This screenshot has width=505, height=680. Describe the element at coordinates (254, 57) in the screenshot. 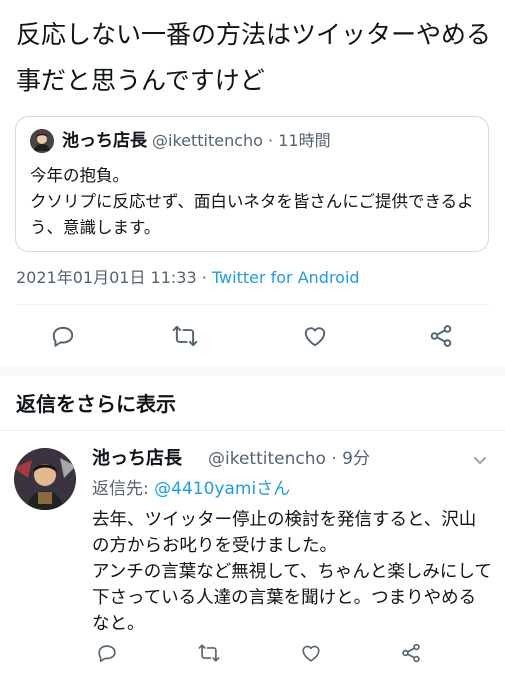

I see `tweet-text: 反応しない一番の方法はツイッターやめる事だと思うんですけど` at that location.